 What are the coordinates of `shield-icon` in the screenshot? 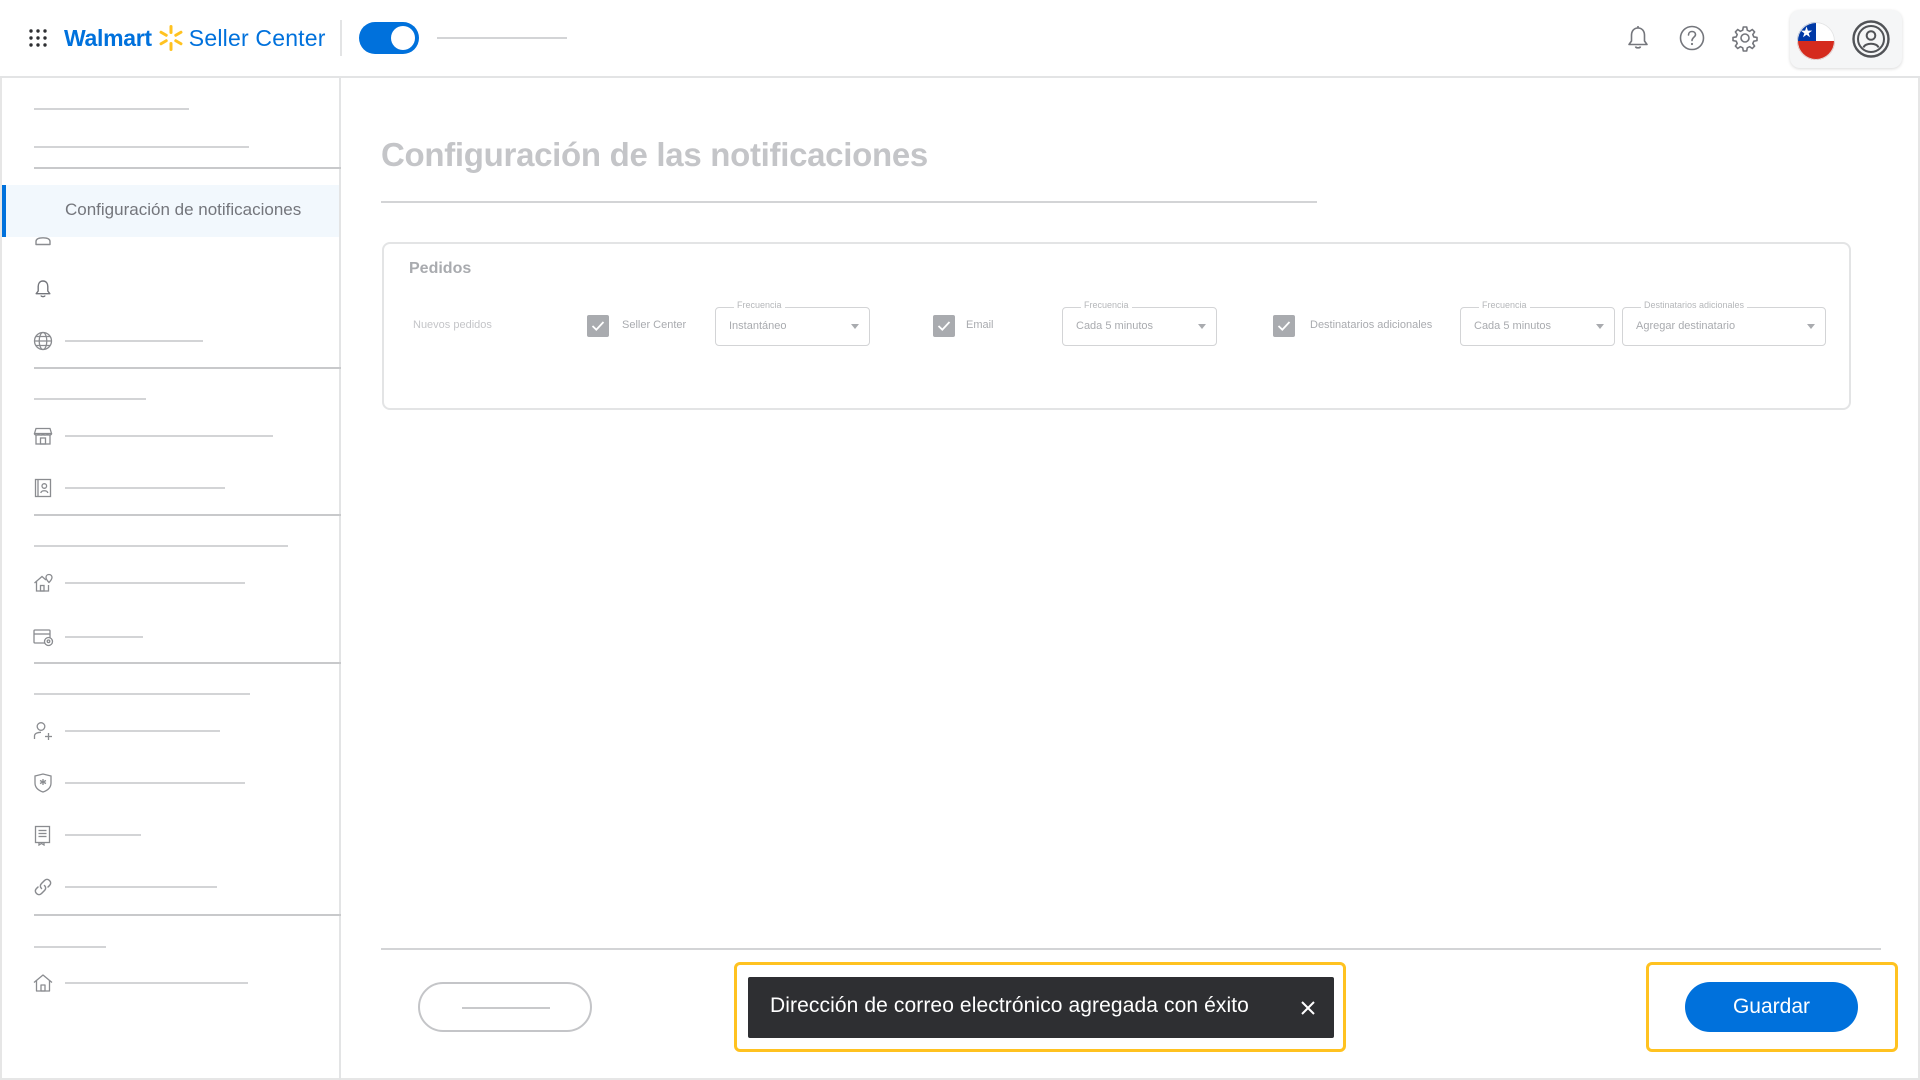 It's located at (43, 783).